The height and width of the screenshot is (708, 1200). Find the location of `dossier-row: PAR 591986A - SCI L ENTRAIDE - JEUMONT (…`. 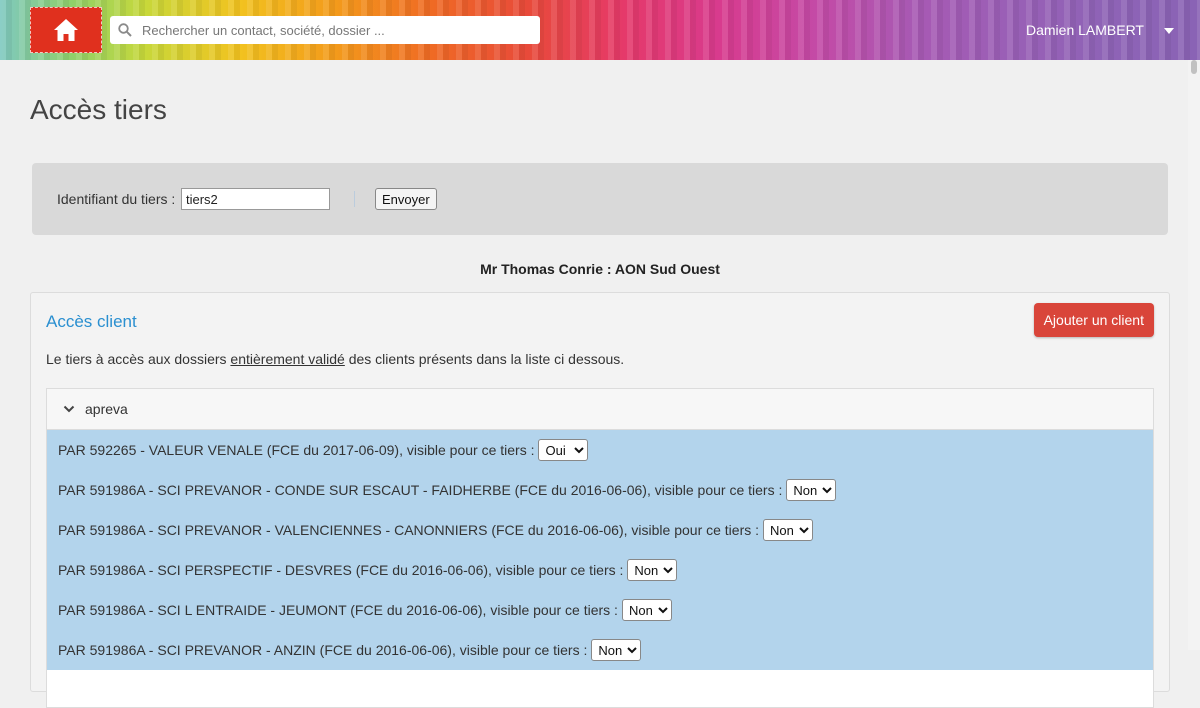

dossier-row: PAR 591986A - SCI L ENTRAIDE - JEUMONT (… is located at coordinates (600, 610).